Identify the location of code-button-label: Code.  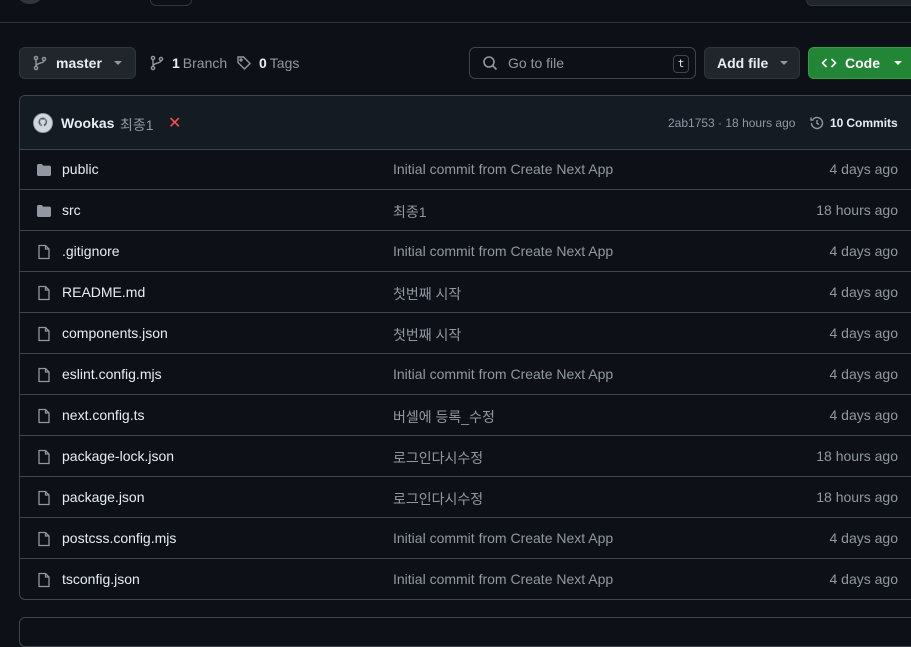
(862, 63).